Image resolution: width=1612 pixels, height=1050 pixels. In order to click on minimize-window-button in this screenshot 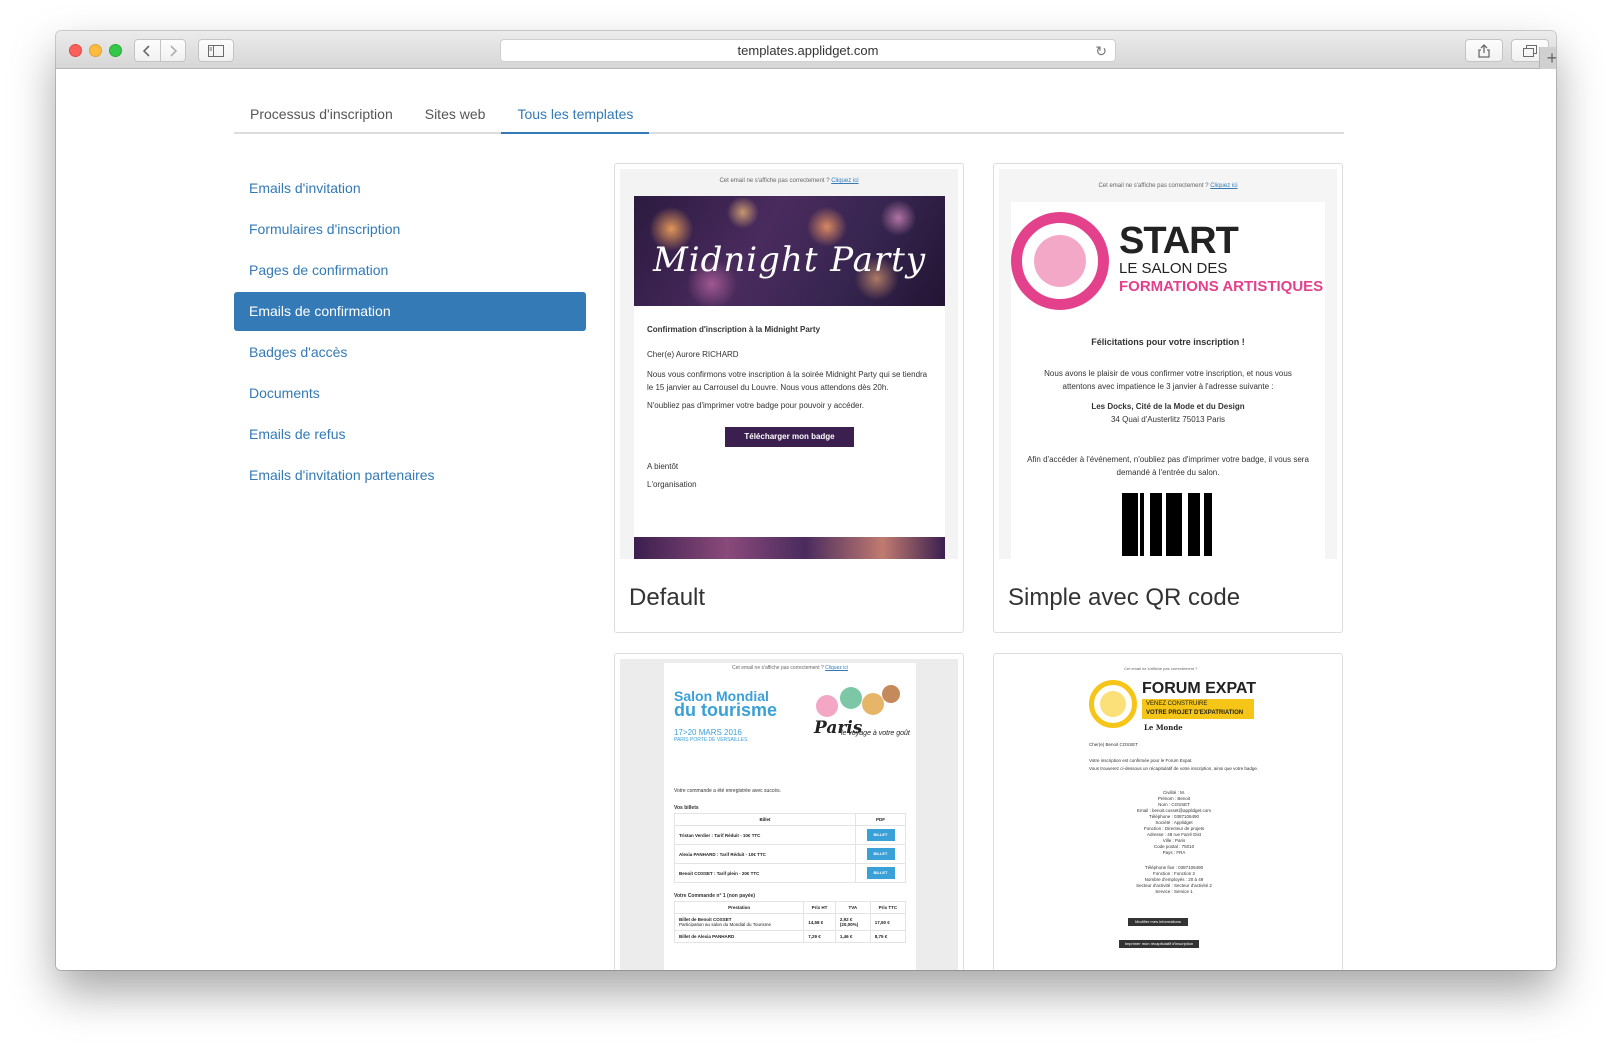, I will do `click(95, 50)`.